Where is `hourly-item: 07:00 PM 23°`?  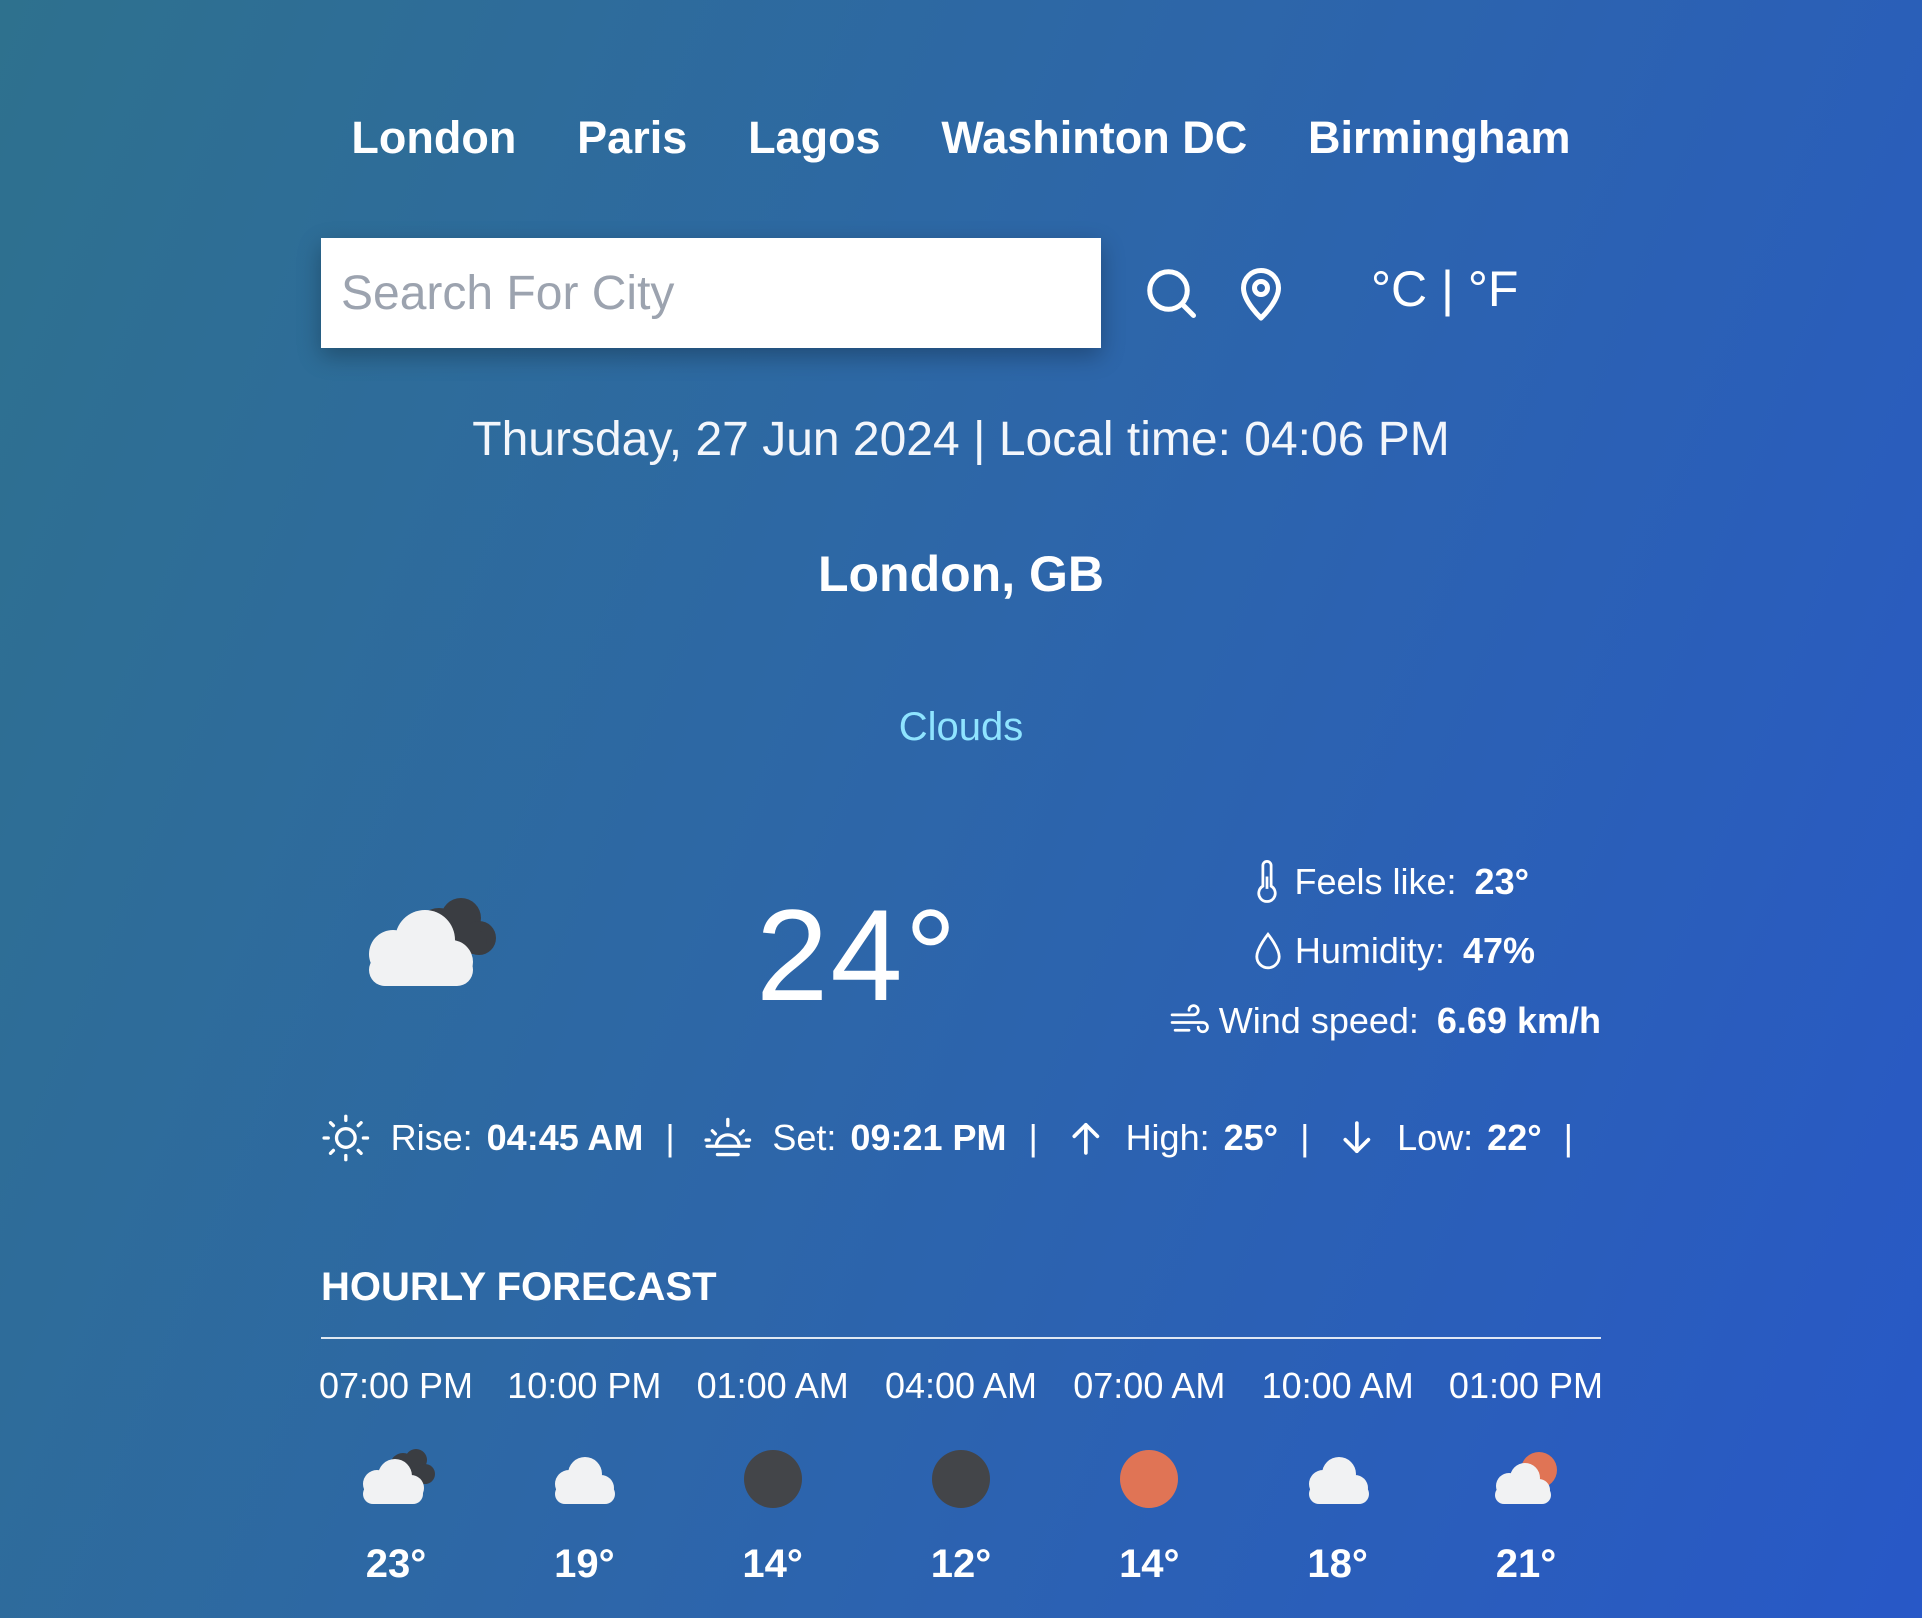 hourly-item: 07:00 PM 23° is located at coordinates (396, 1476).